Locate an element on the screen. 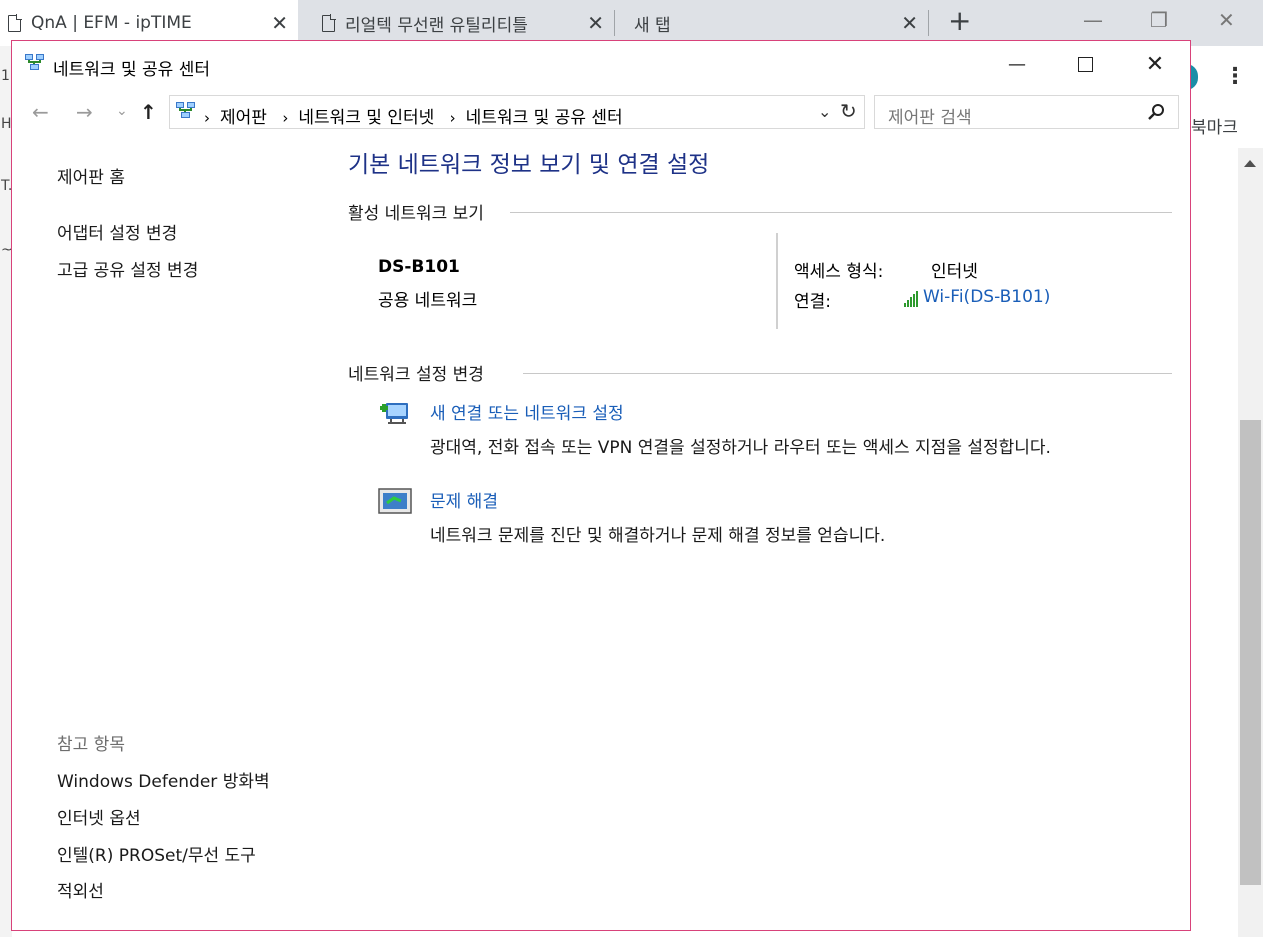  active-networks-heading: 활성 네트워크 보기 is located at coordinates (416, 214).